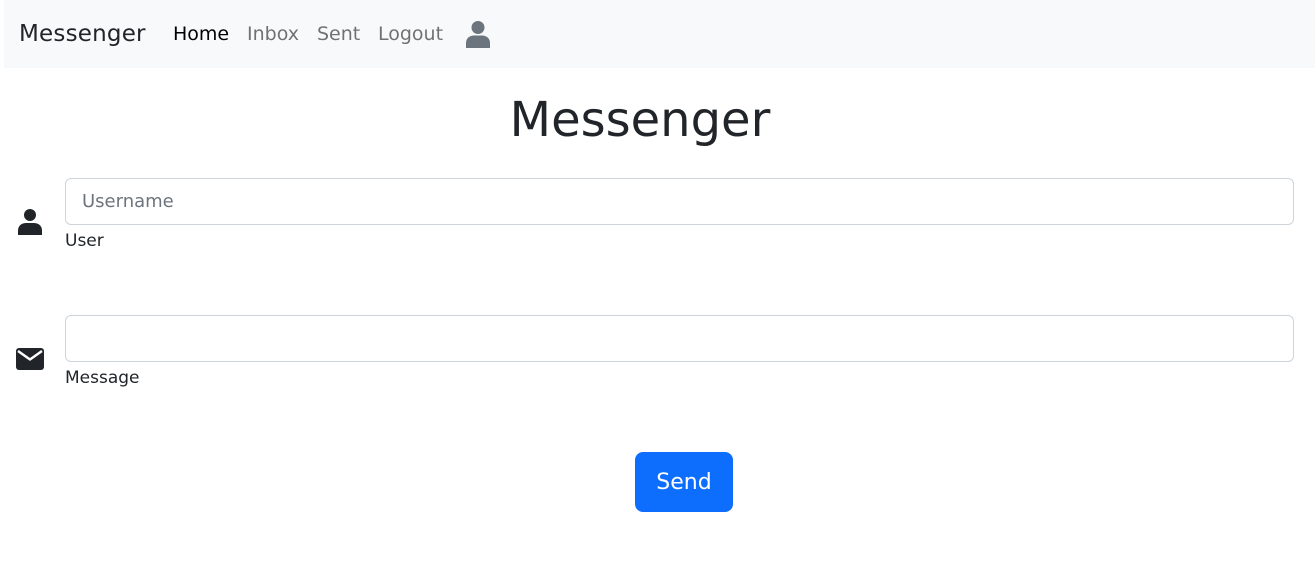 The image size is (1315, 566). What do you see at coordinates (273, 34) in the screenshot?
I see `nav-link-inbox: Inbox` at bounding box center [273, 34].